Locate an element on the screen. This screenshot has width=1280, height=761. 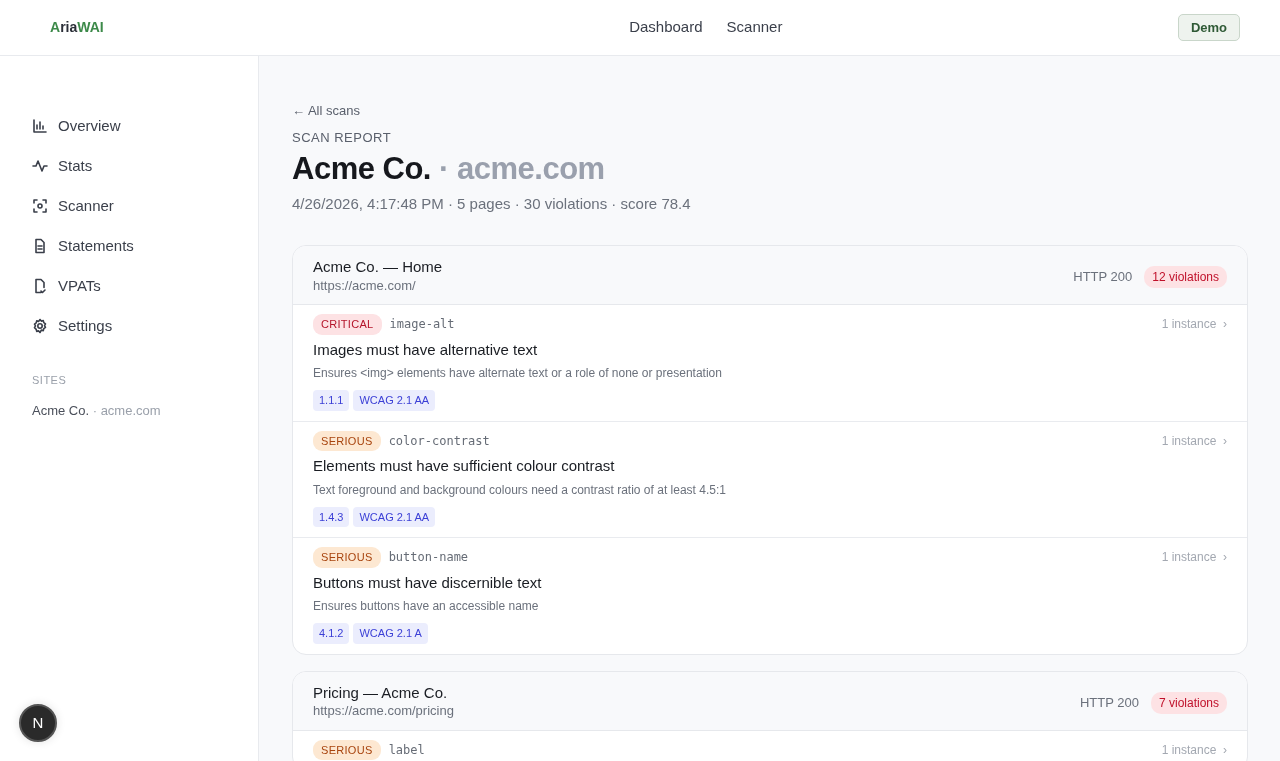
scan-icon is located at coordinates (40, 206).